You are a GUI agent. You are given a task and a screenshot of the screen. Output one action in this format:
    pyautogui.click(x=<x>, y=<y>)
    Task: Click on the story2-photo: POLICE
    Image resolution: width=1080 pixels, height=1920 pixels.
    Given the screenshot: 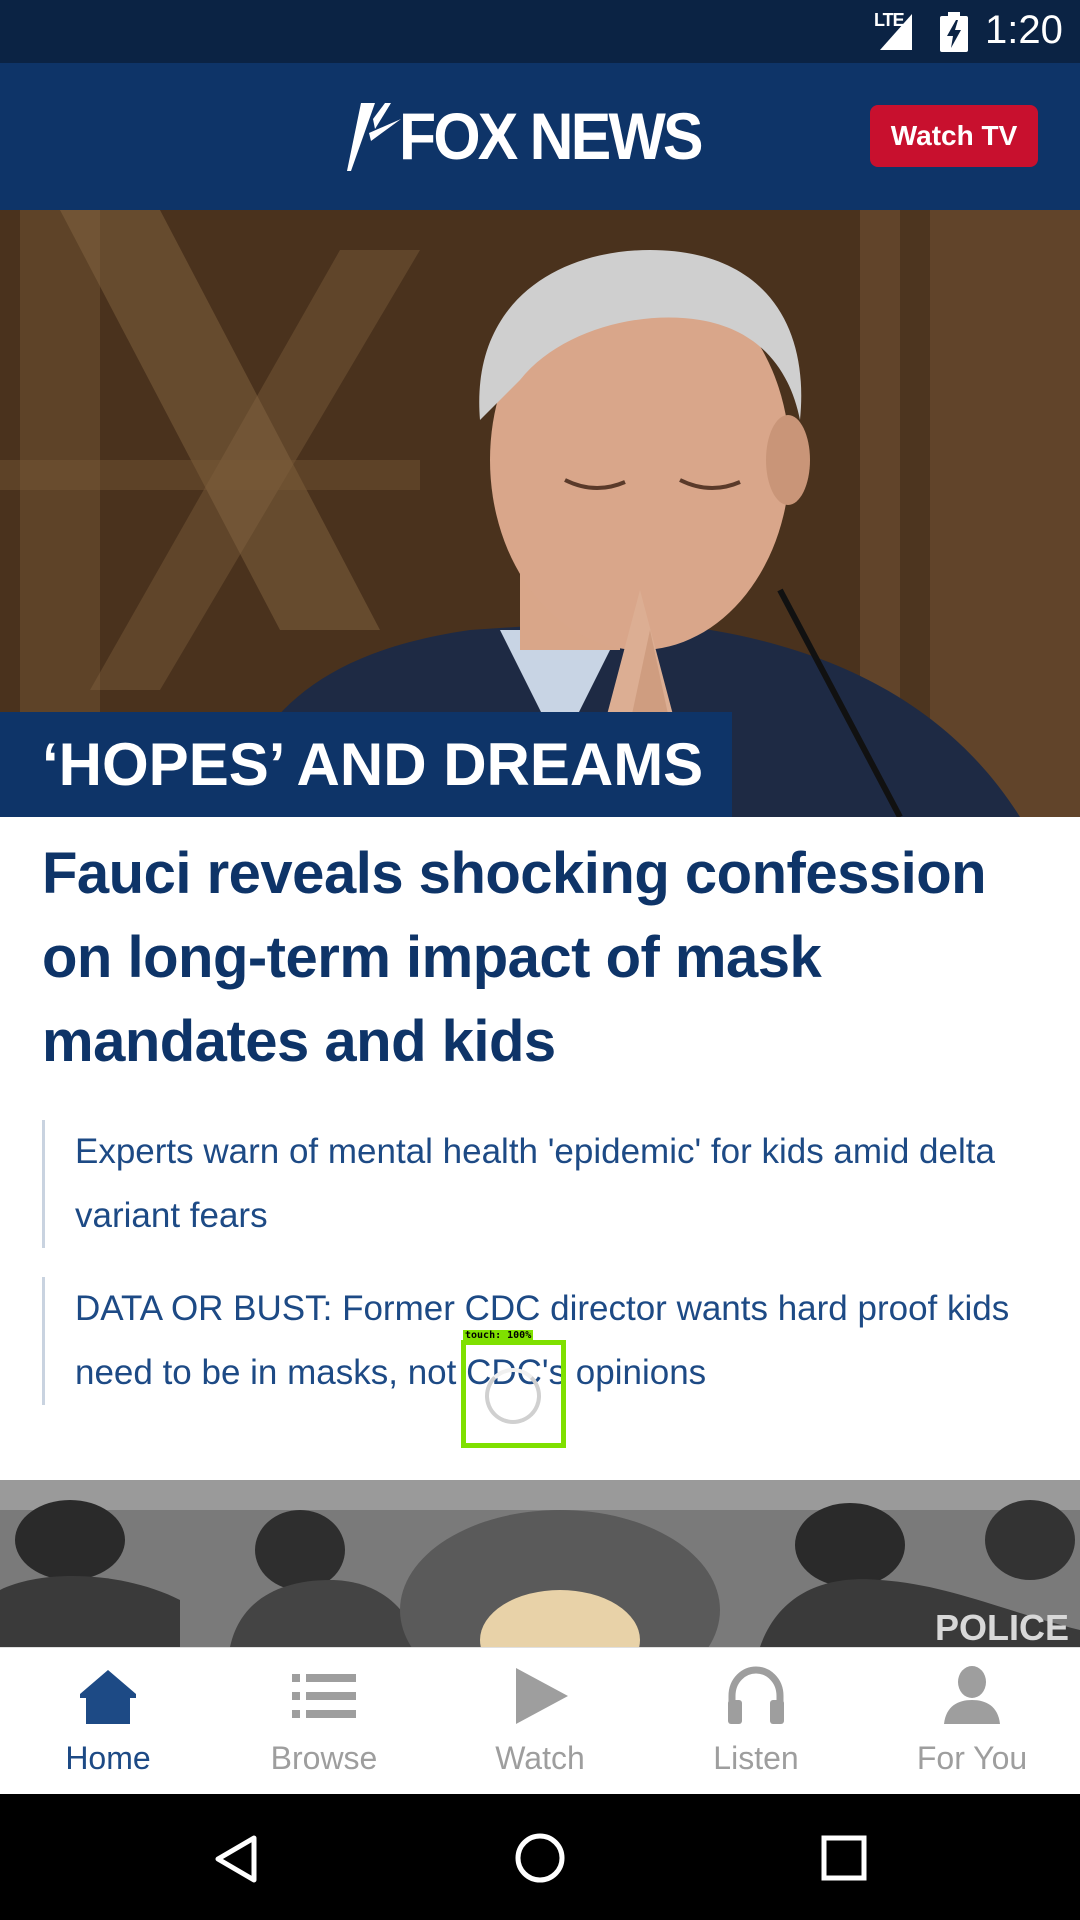 What is the action you would take?
    pyautogui.click(x=540, y=1563)
    